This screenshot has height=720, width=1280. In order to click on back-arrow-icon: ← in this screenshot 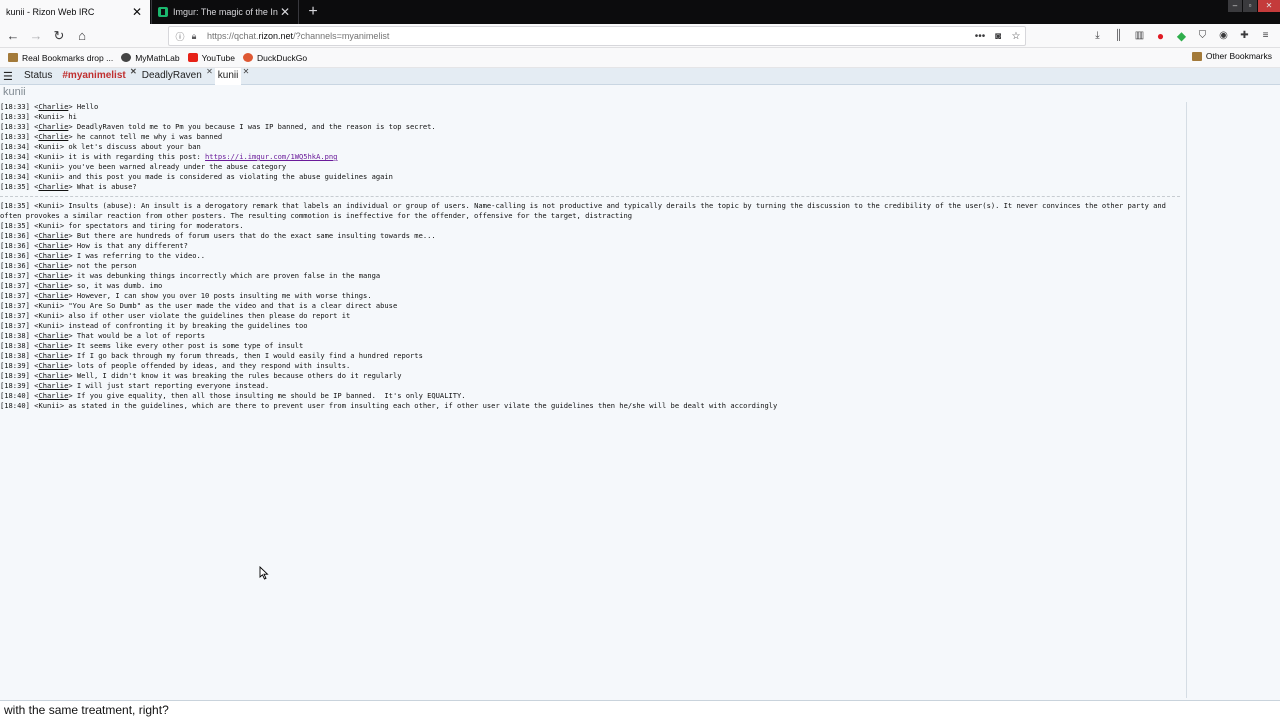, I will do `click(13, 36)`.